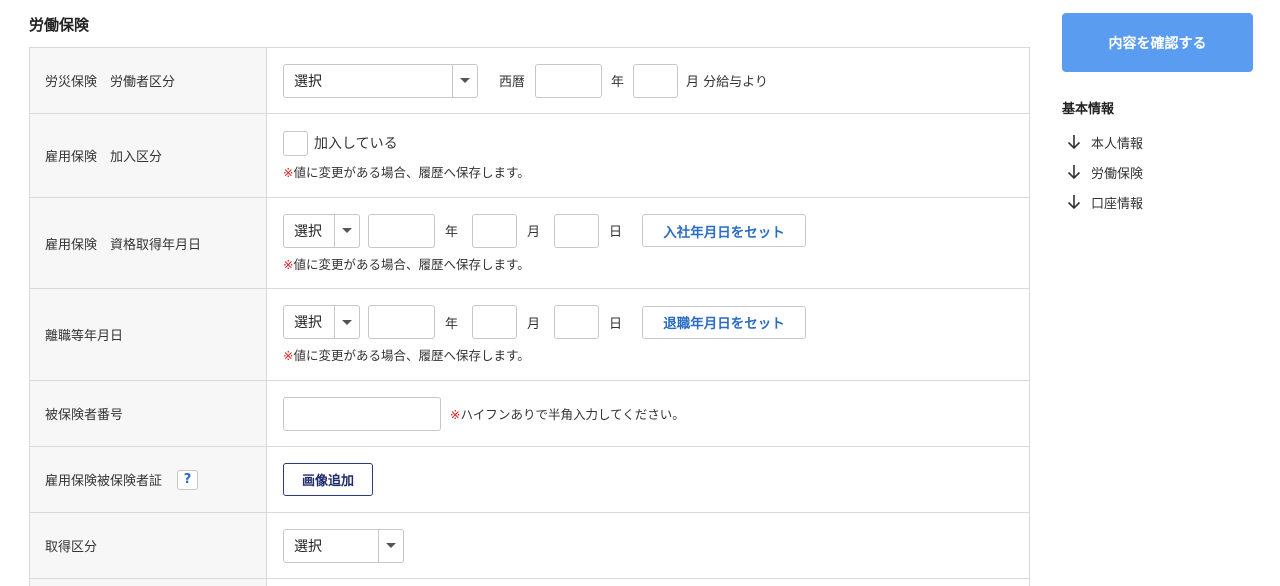 The width and height of the screenshot is (1280, 586). Describe the element at coordinates (148, 243) in the screenshot. I see `row-label: 雇用保険 資格取得年月日` at that location.